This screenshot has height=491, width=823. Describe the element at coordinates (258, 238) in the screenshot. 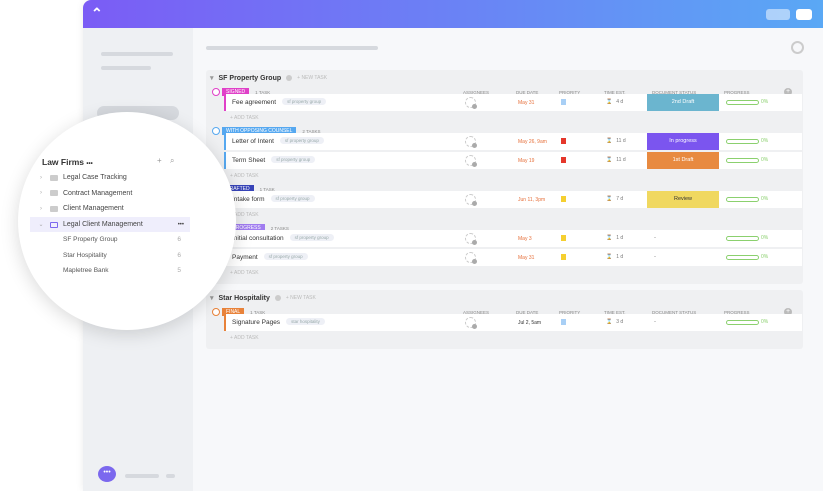

I see `task-title: Initial consultation` at that location.